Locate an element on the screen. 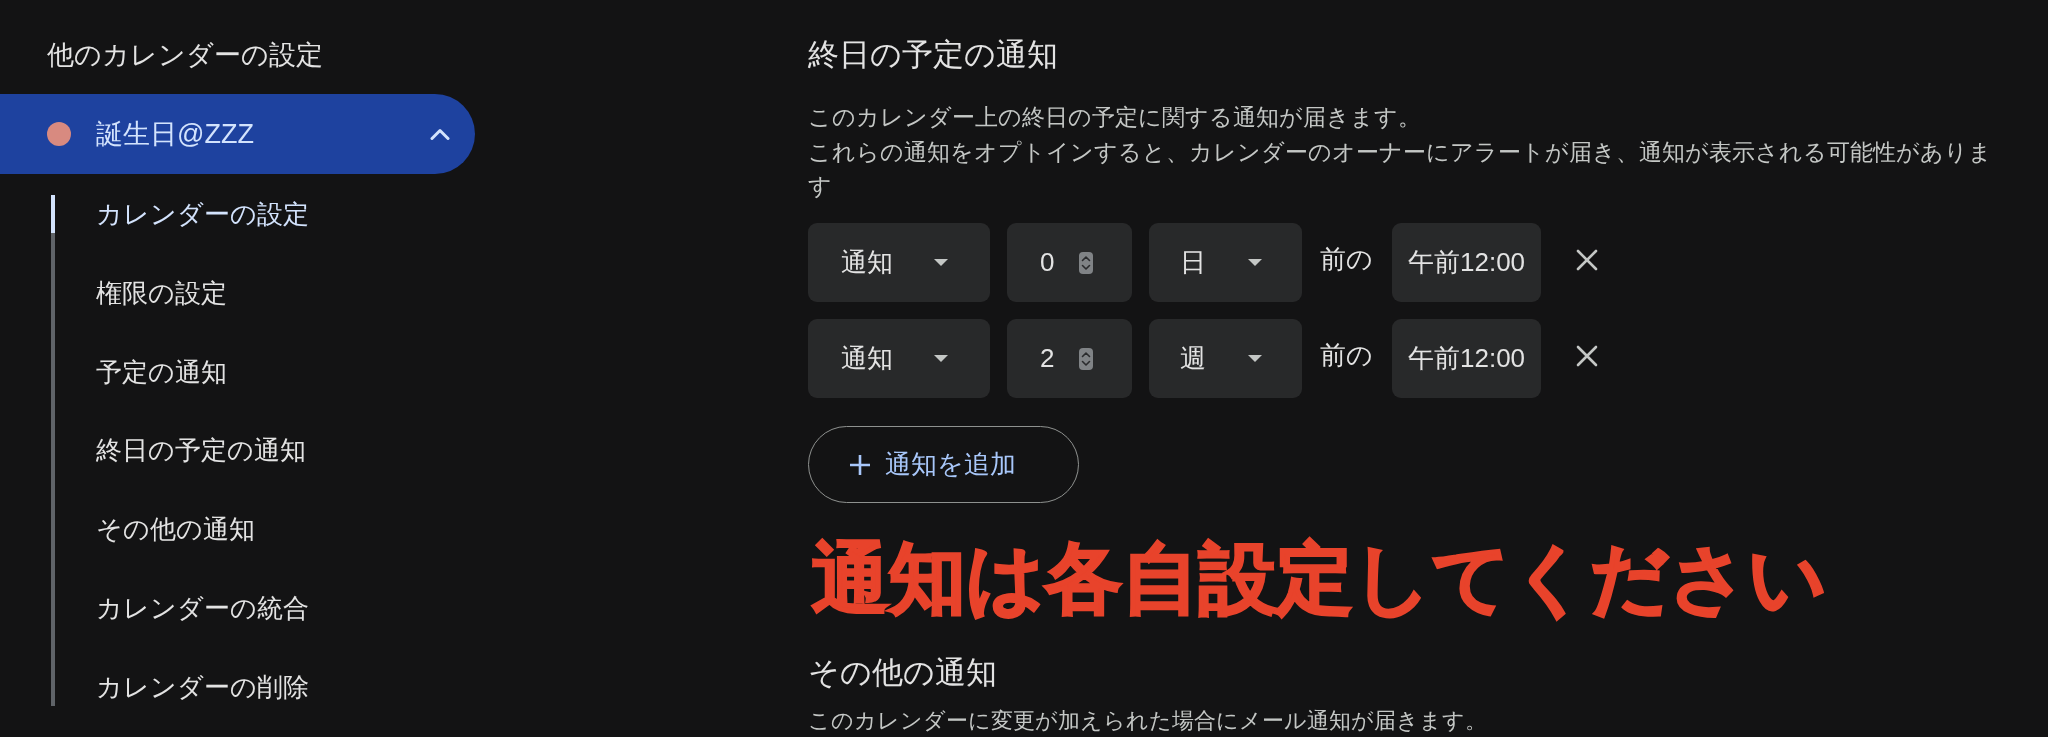  amount-field: 2 is located at coordinates (1069, 358).